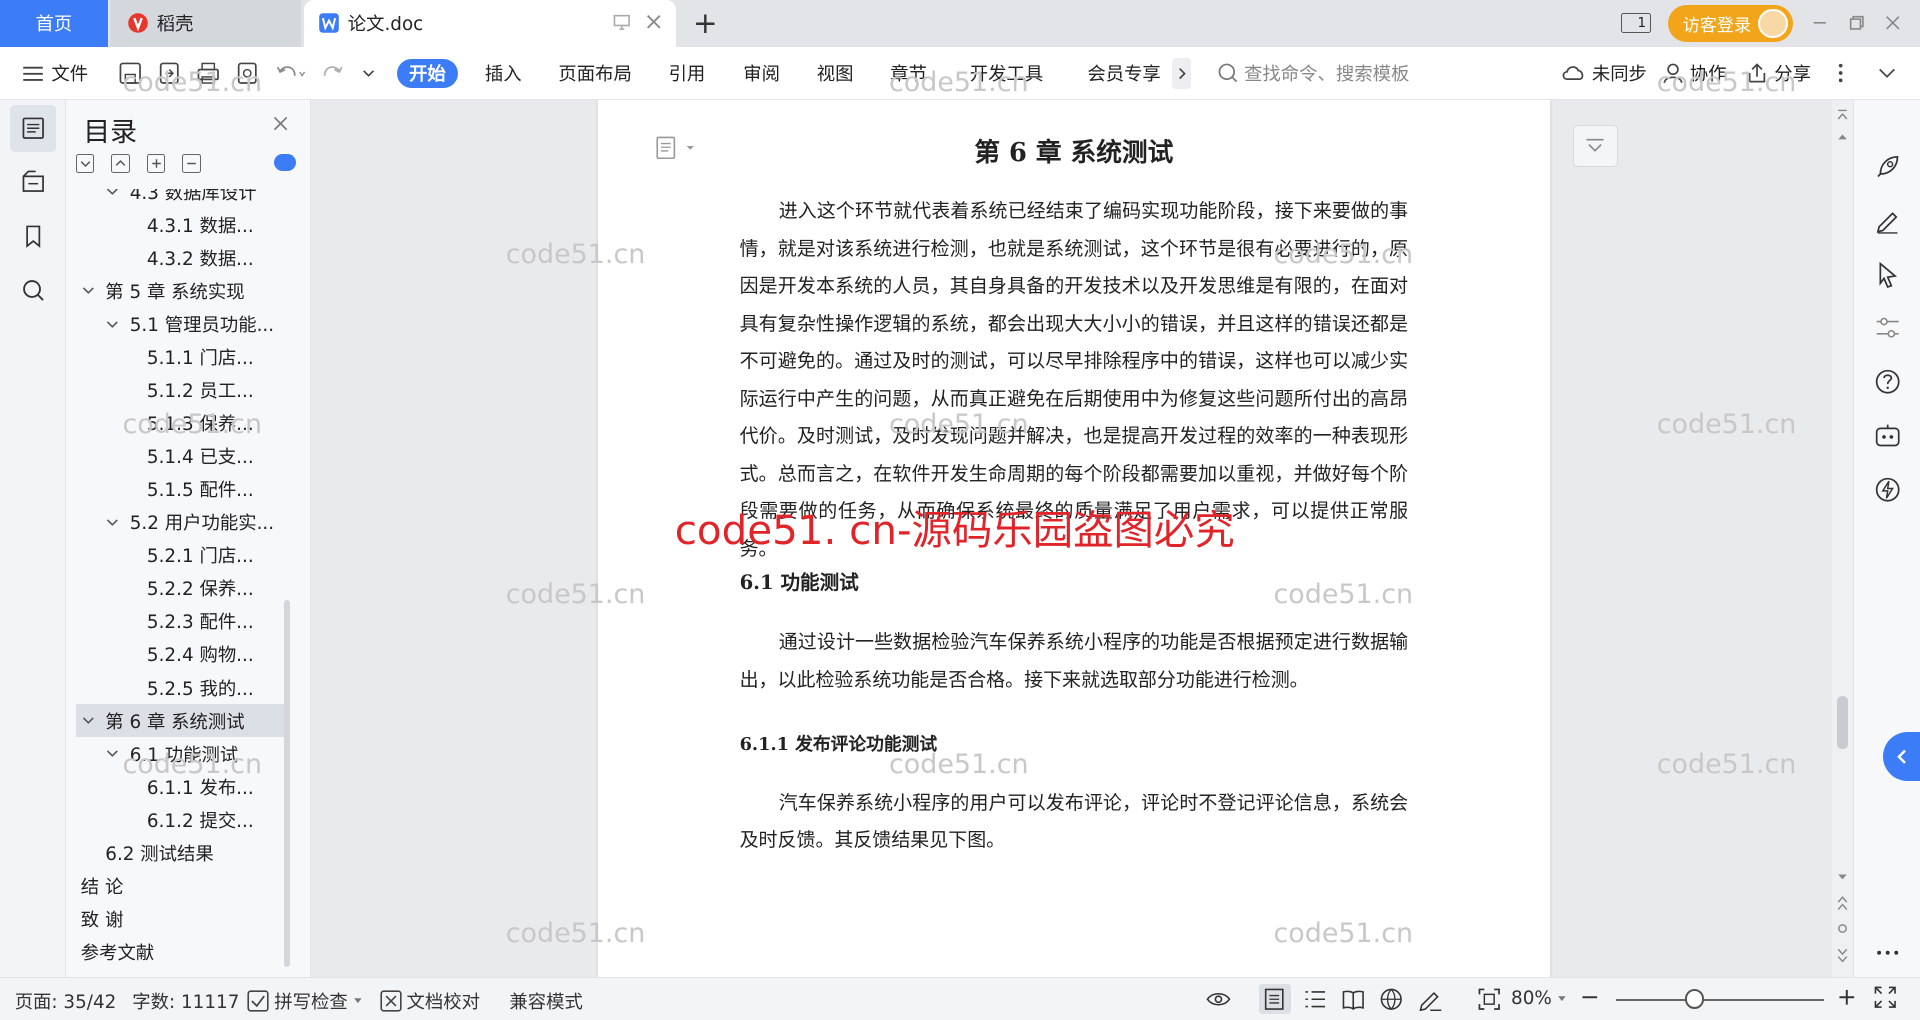 The width and height of the screenshot is (1920, 1020). What do you see at coordinates (489, 23) in the screenshot?
I see `tab-document: 论文.doc` at bounding box center [489, 23].